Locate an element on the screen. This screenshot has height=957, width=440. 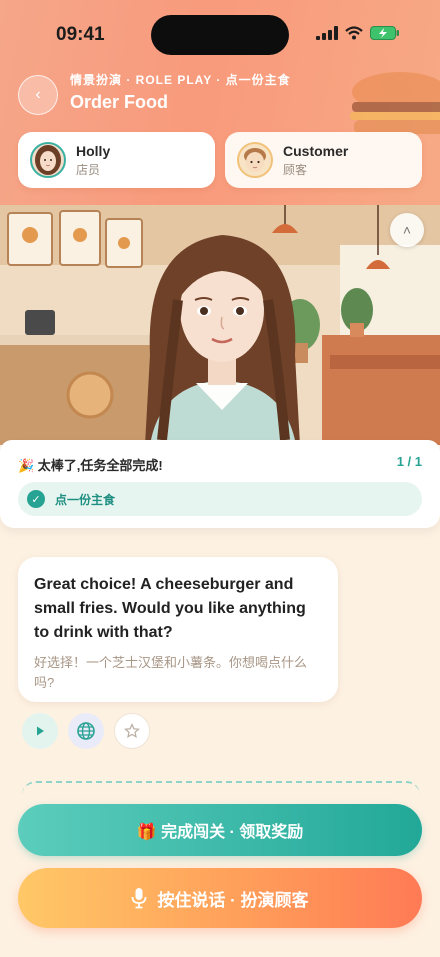
favorite-button is located at coordinates (132, 731).